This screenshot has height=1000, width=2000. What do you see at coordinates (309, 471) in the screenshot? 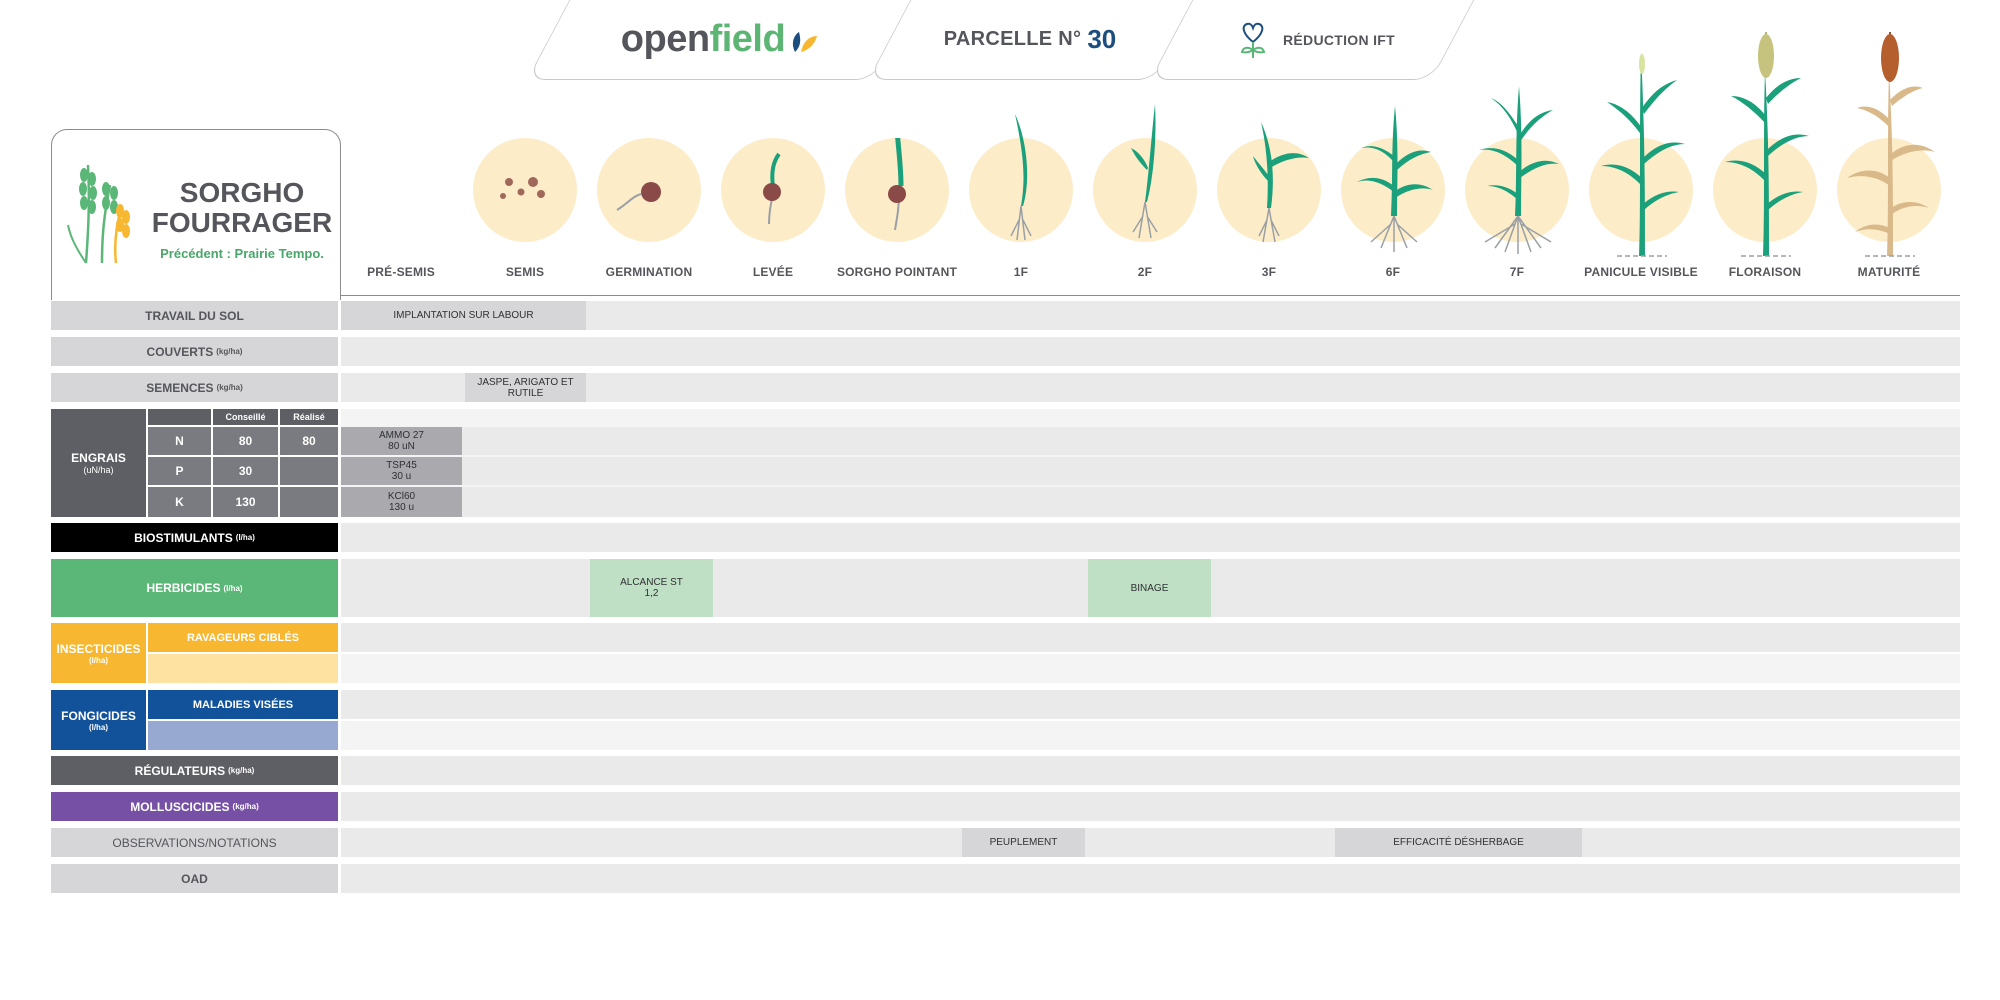
I see `engrais-p-realise` at bounding box center [309, 471].